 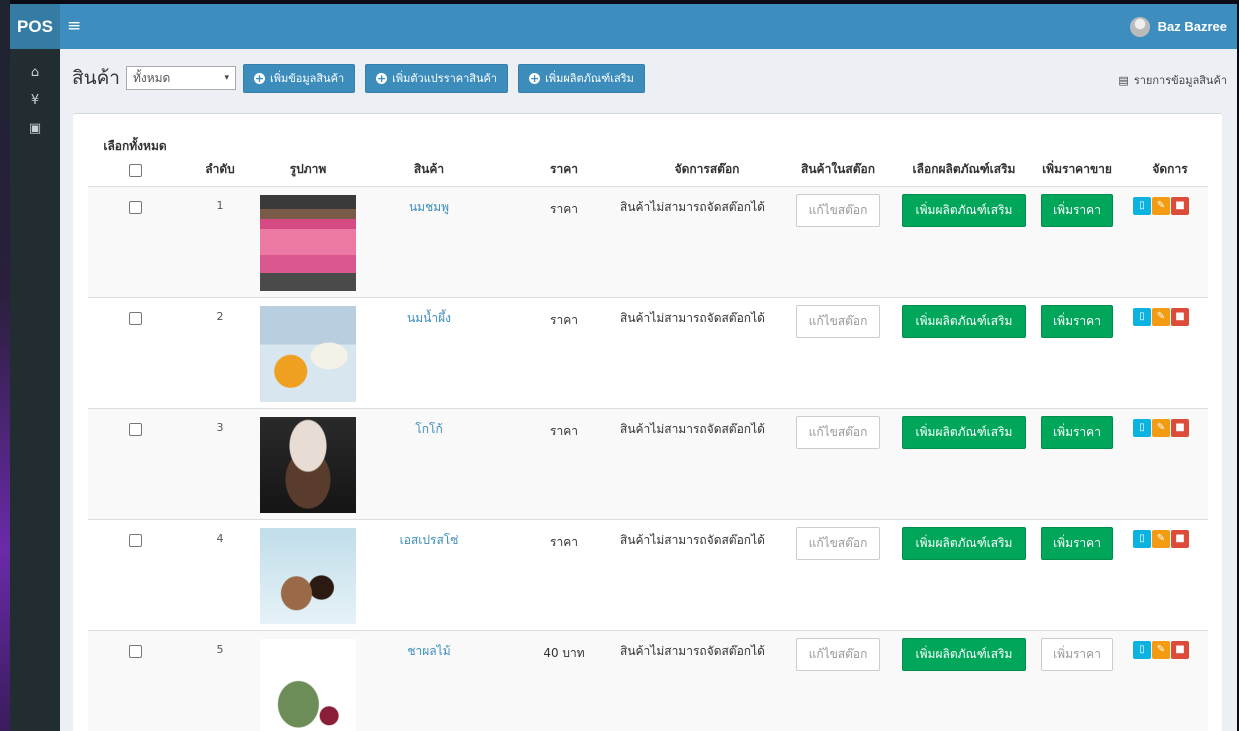 What do you see at coordinates (226, 78) in the screenshot?
I see `chevron-down-icon: ▾` at bounding box center [226, 78].